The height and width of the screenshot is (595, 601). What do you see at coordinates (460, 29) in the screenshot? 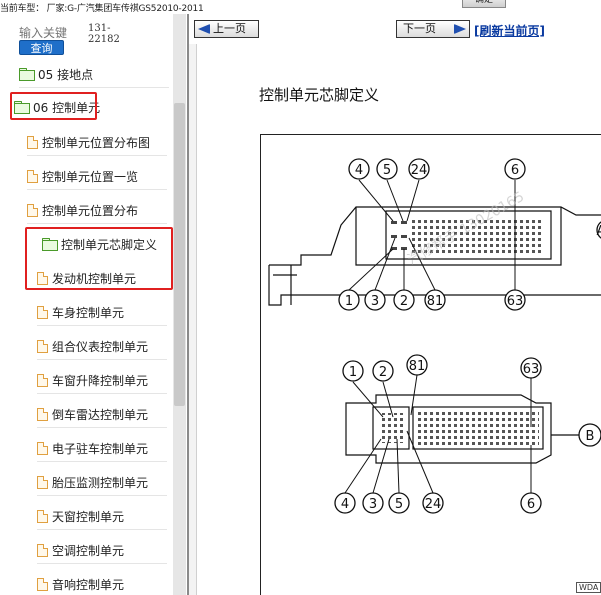
I see `arrow-right-icon` at bounding box center [460, 29].